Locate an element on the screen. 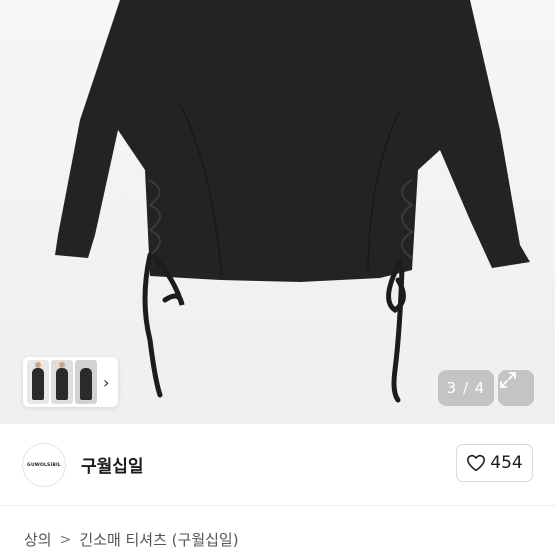  seller-avatar: GUWOLSIBIL is located at coordinates (44, 465).